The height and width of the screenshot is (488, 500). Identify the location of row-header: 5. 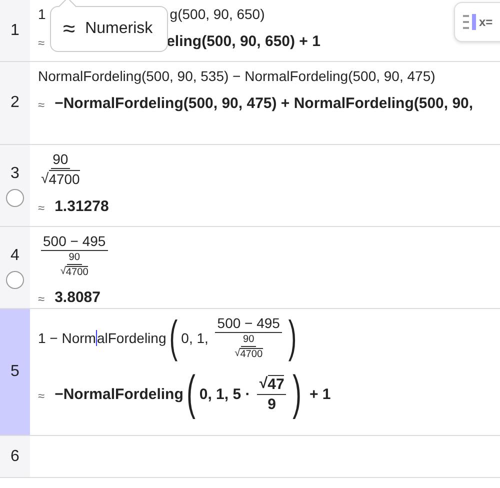
(15, 372).